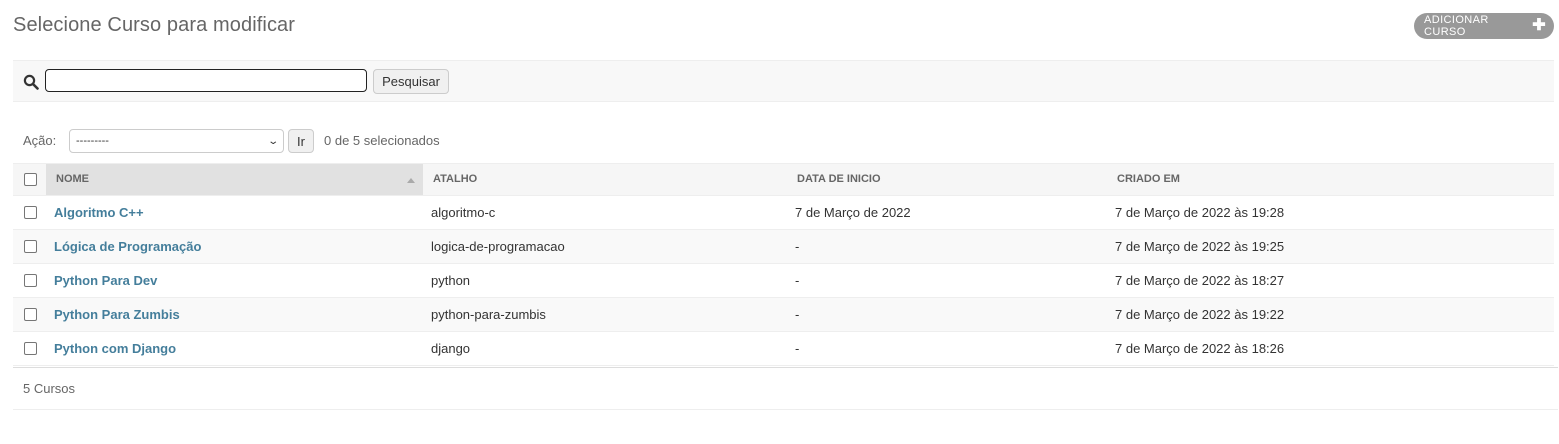 This screenshot has width=1559, height=444. What do you see at coordinates (783, 179) in the screenshot?
I see `table-header: NOME ATALHO DATA DE INICIO CRIADO EM` at bounding box center [783, 179].